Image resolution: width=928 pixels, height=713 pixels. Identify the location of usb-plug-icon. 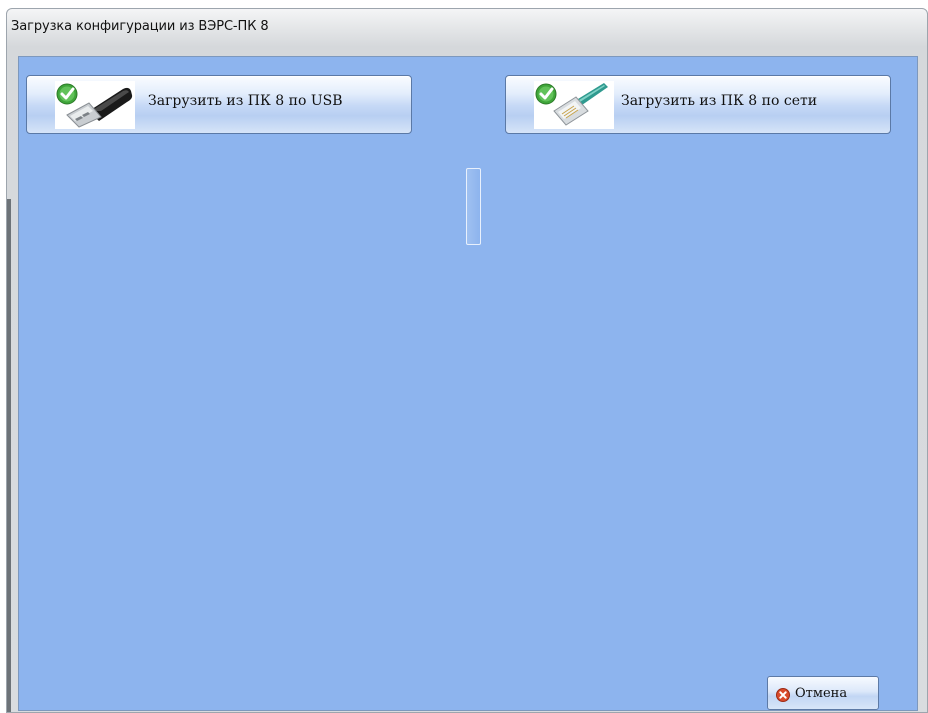
(95, 105).